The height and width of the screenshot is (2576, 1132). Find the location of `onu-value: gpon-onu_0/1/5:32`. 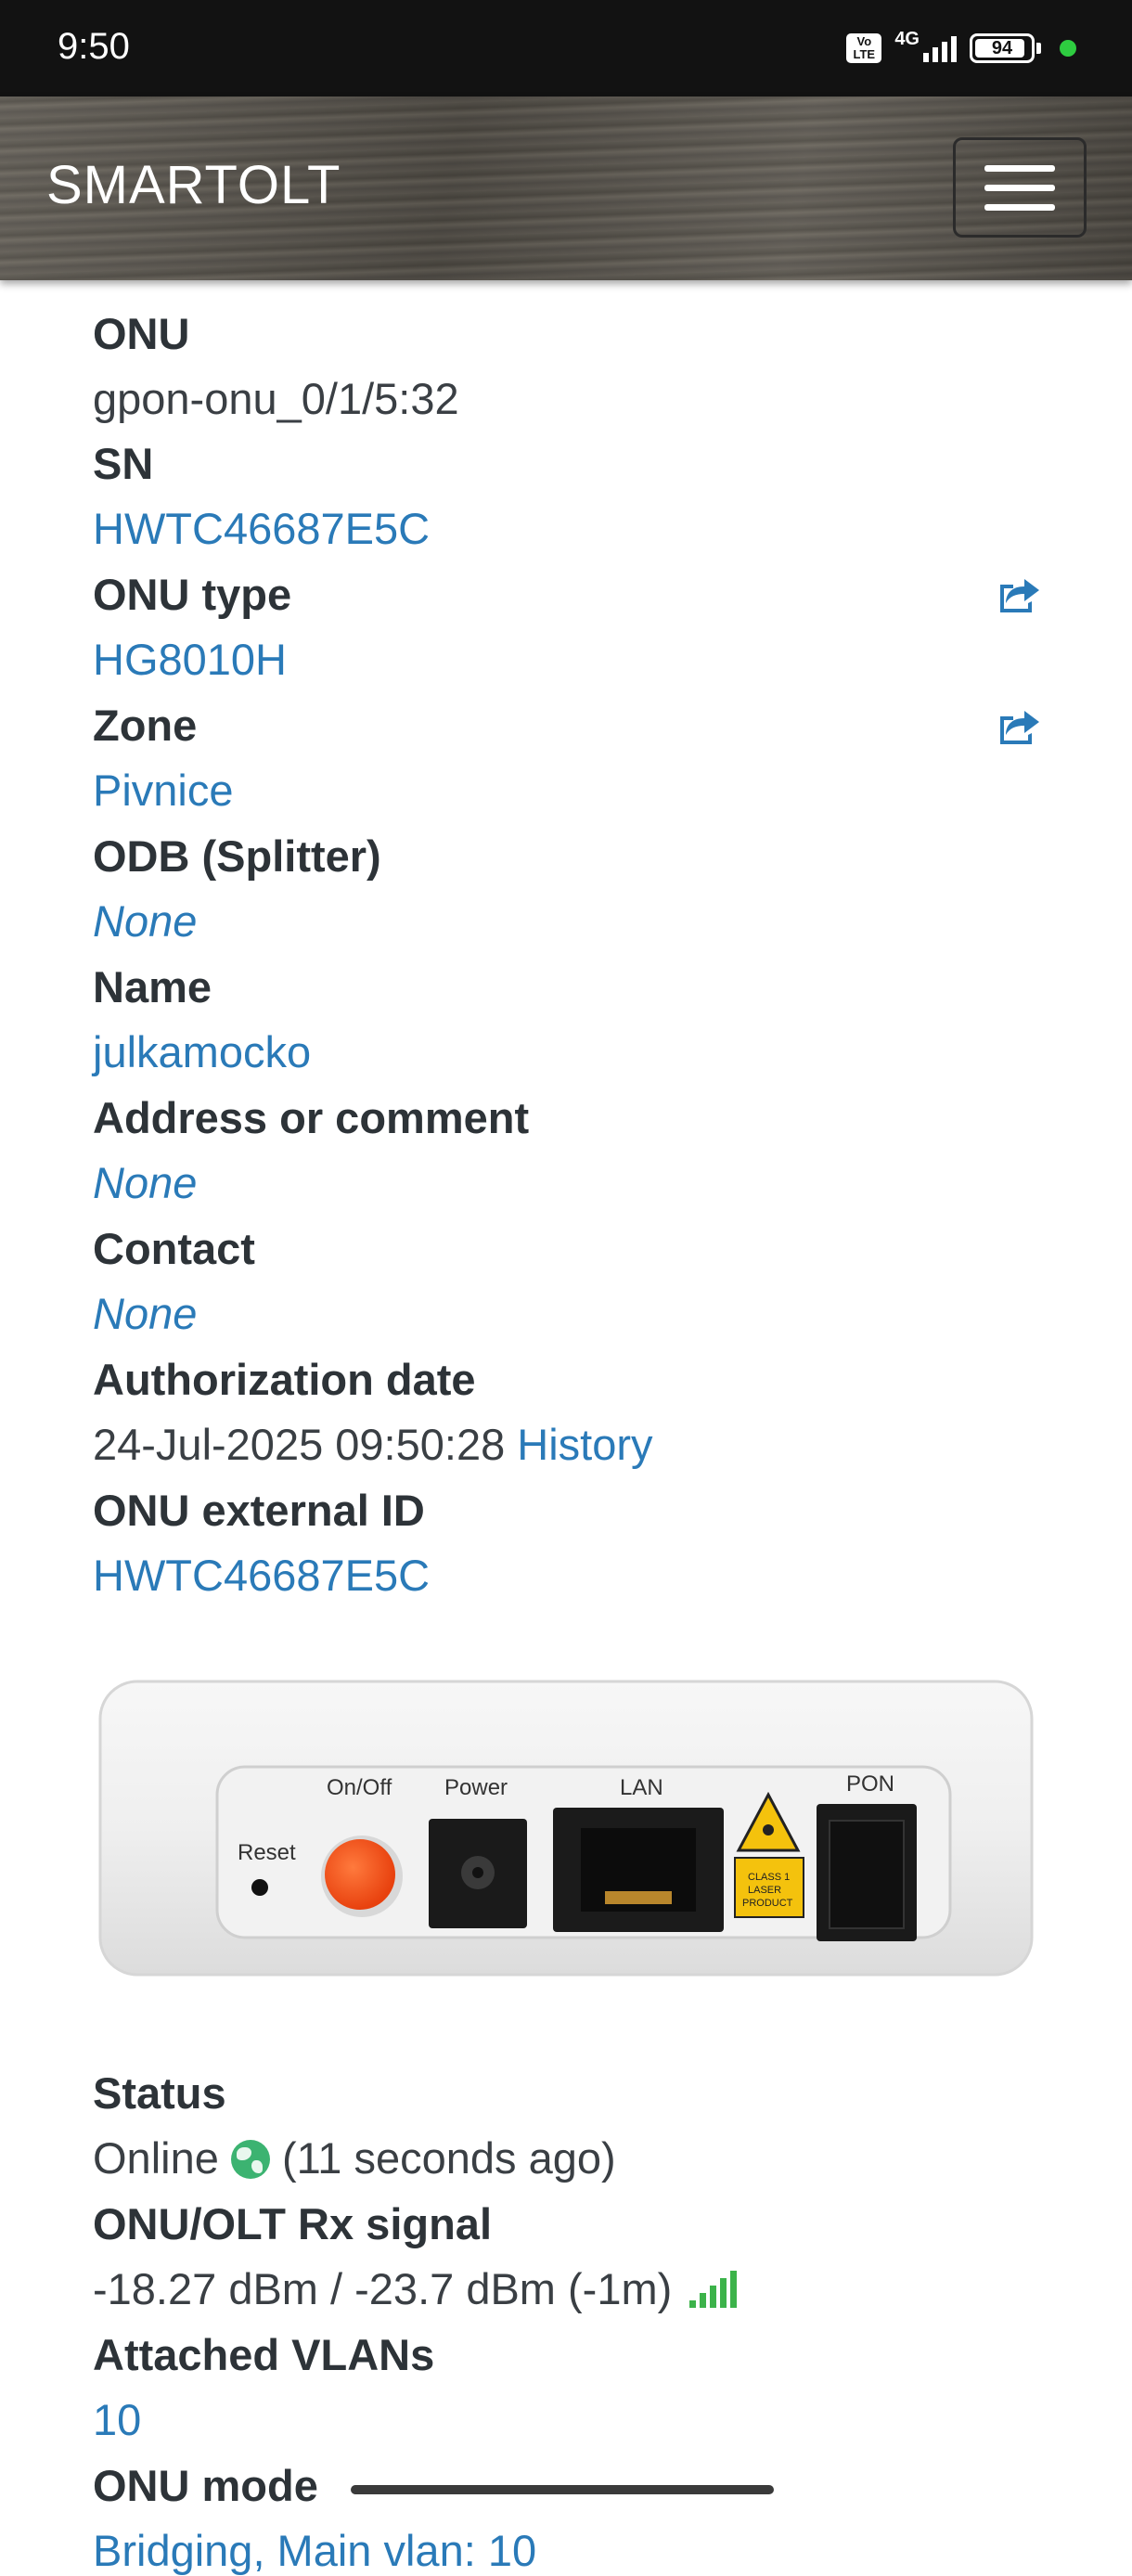

onu-value: gpon-onu_0/1/5:32 is located at coordinates (276, 399).